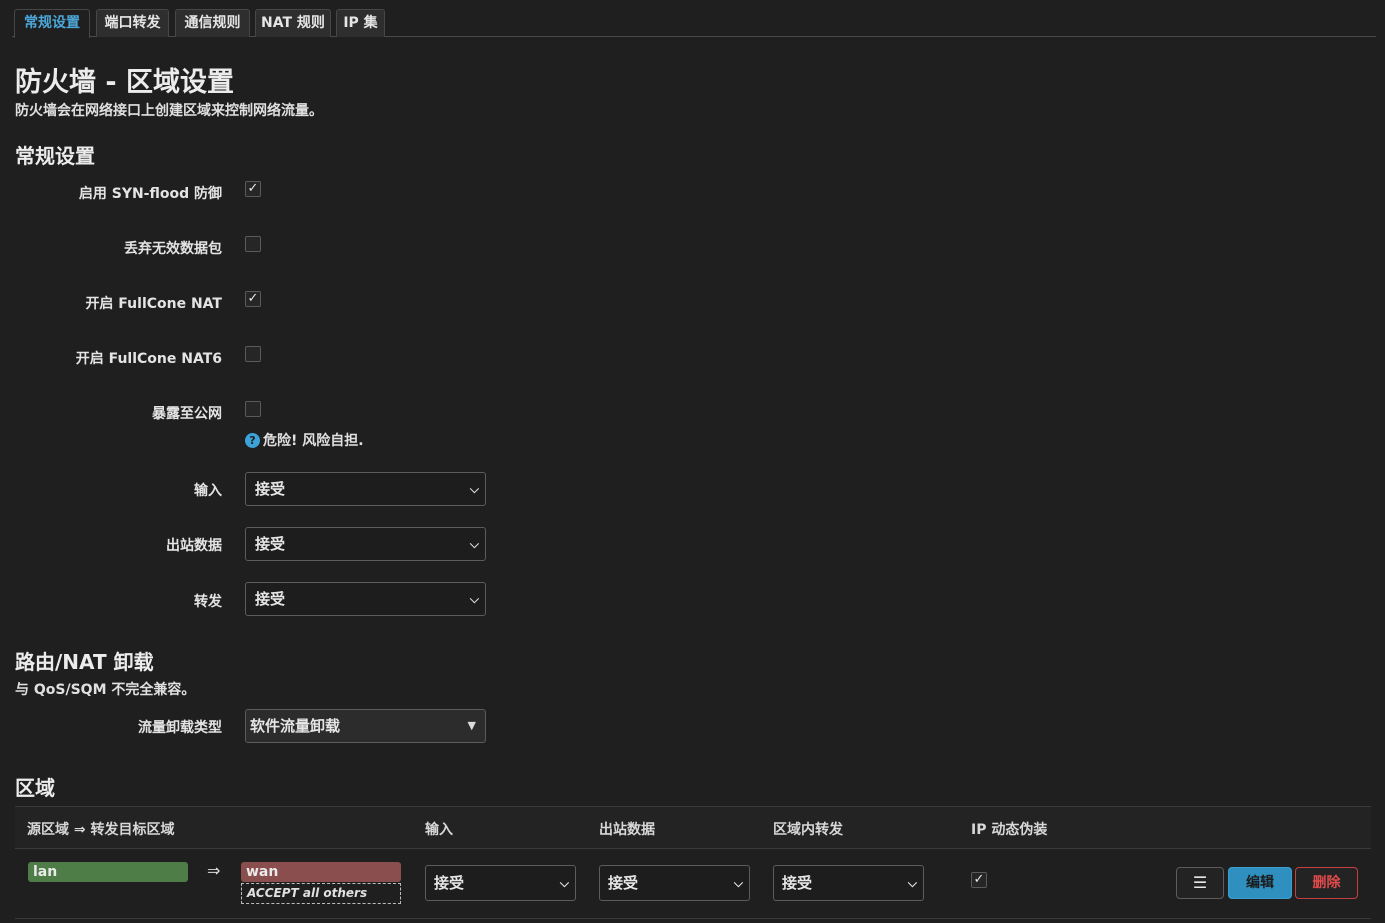  Describe the element at coordinates (674, 883) in the screenshot. I see `zone-output-select: 接受 ⌵` at that location.